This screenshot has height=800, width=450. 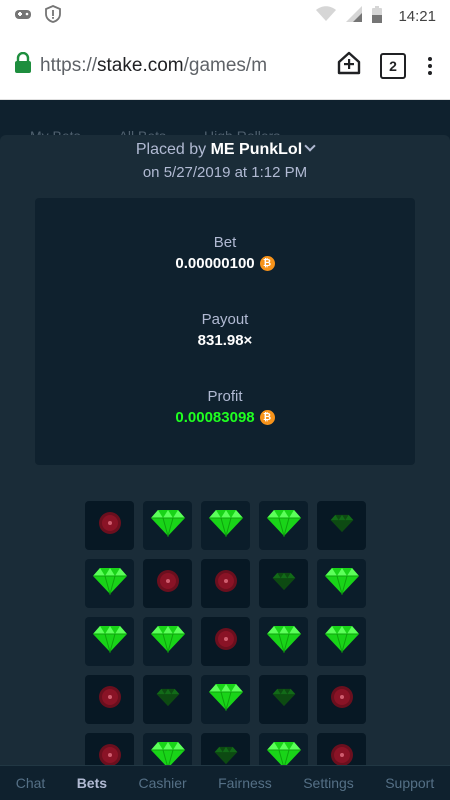 I want to click on placed-by: Placed by ME PunkLol, so click(x=225, y=150).